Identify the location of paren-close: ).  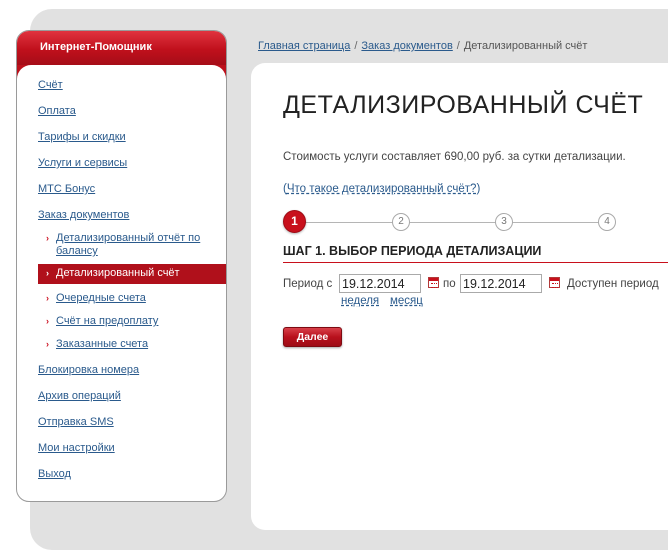
(478, 189).